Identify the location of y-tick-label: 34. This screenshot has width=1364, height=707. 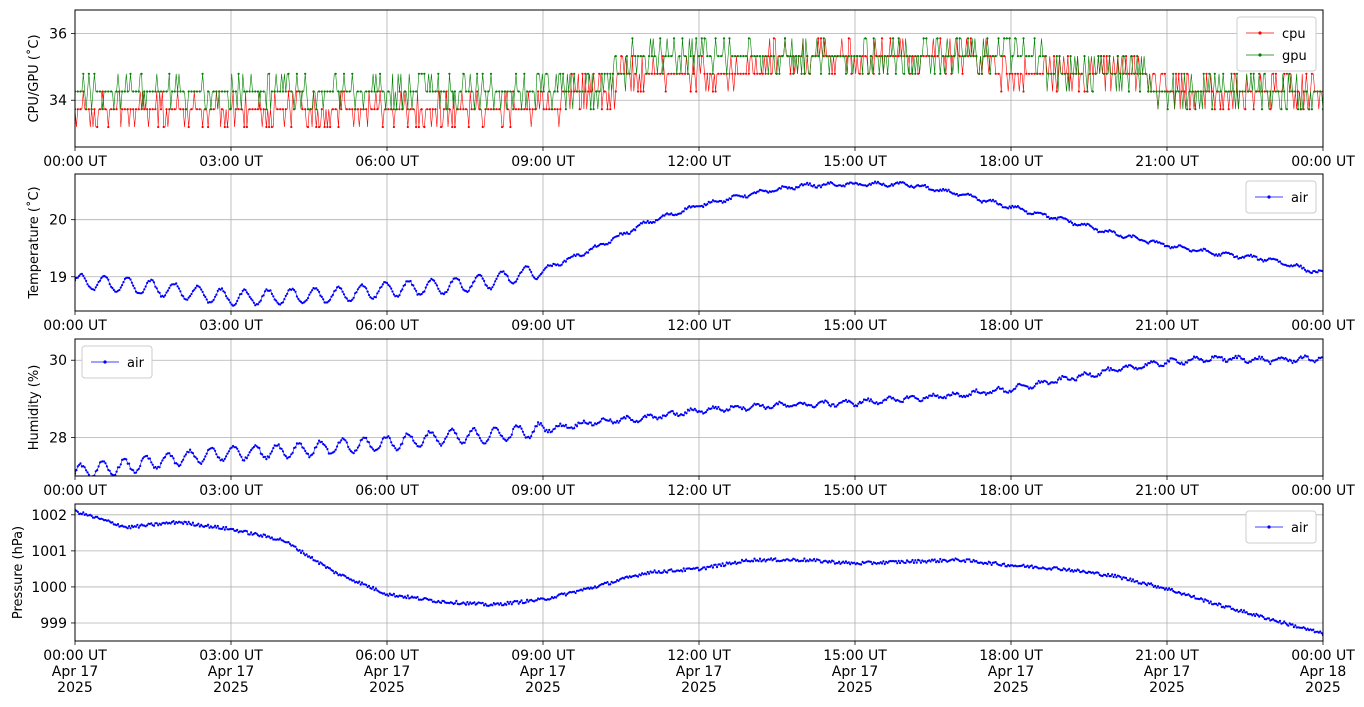
(58, 101).